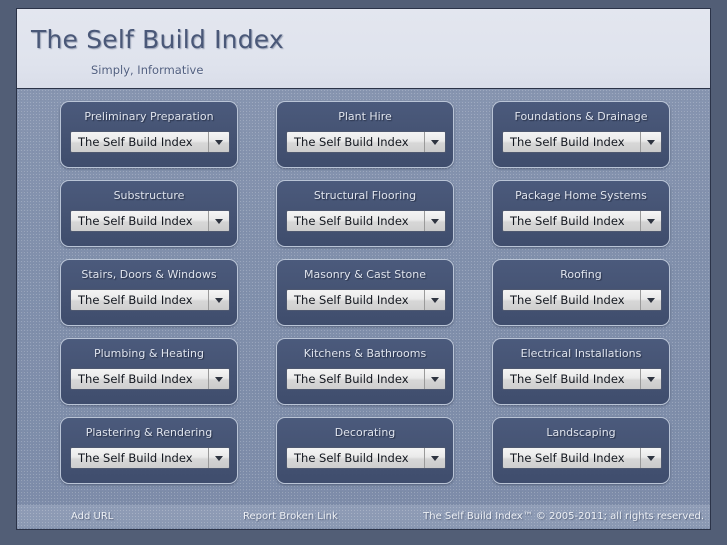 The width and height of the screenshot is (727, 545). What do you see at coordinates (581, 353) in the screenshot?
I see `category-panel-title: Electrical Installations` at bounding box center [581, 353].